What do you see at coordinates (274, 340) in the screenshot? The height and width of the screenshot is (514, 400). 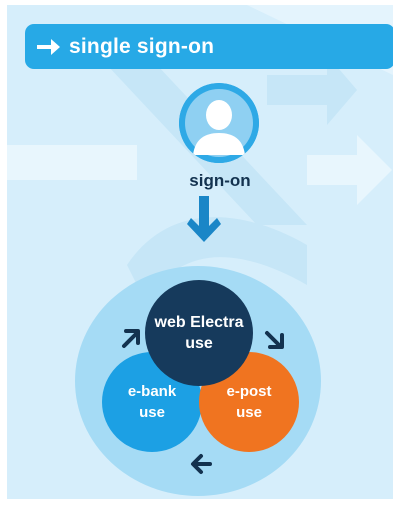 I see `arrow-down-right-icon` at bounding box center [274, 340].